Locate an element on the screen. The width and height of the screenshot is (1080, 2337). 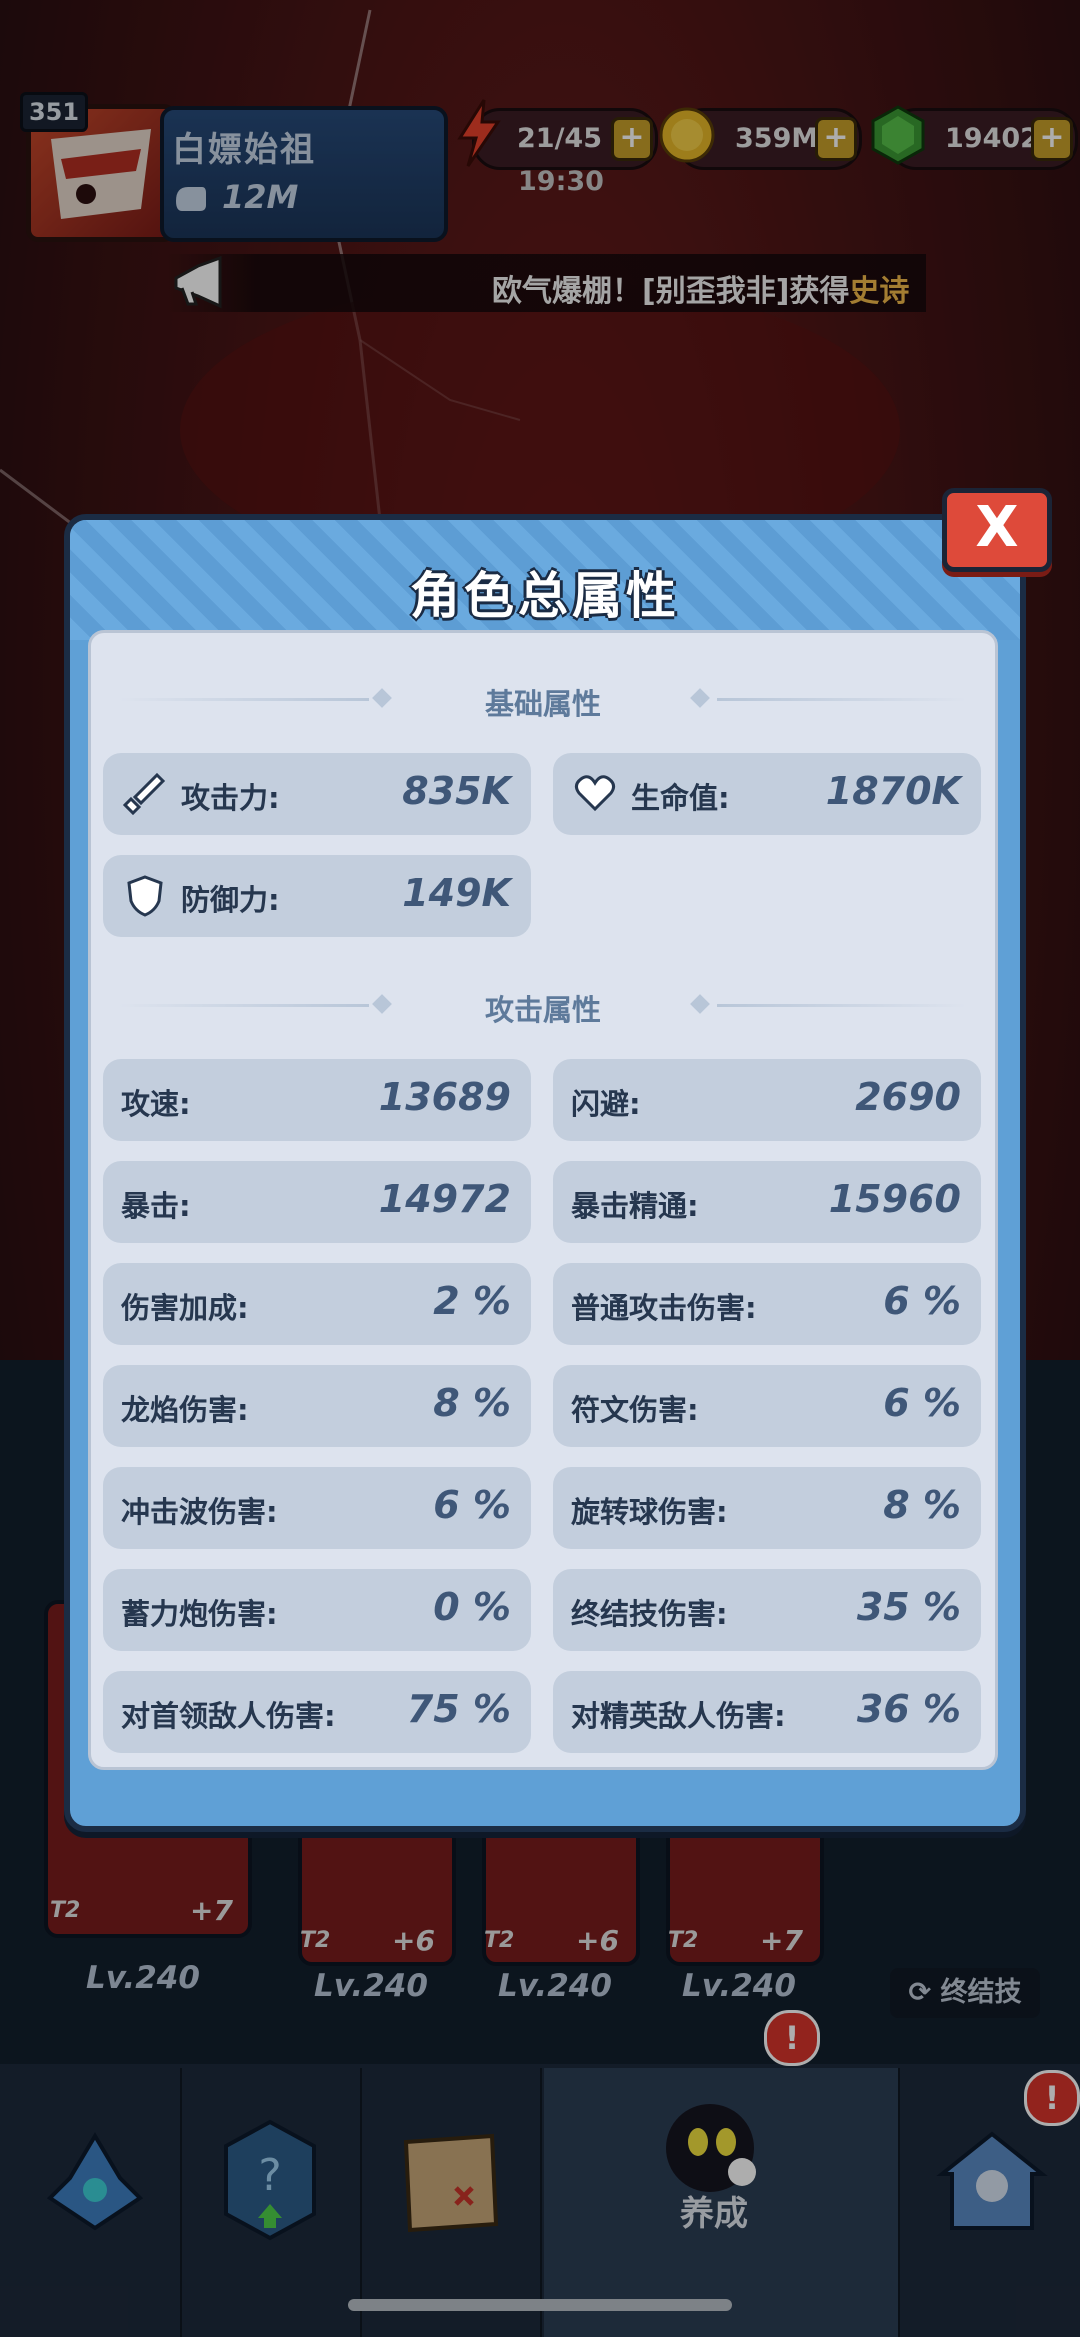
stat-value: 835K is located at coordinates (456, 791).